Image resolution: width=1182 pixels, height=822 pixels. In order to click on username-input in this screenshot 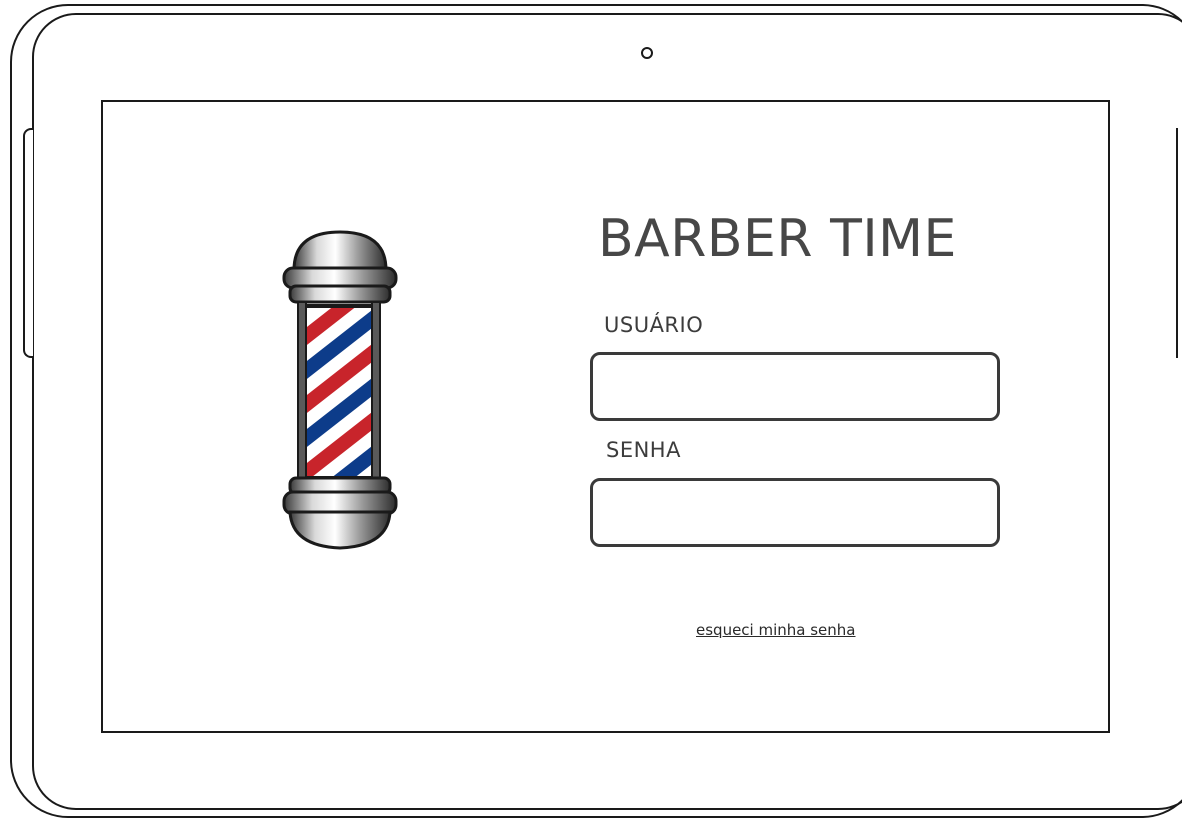, I will do `click(795, 386)`.